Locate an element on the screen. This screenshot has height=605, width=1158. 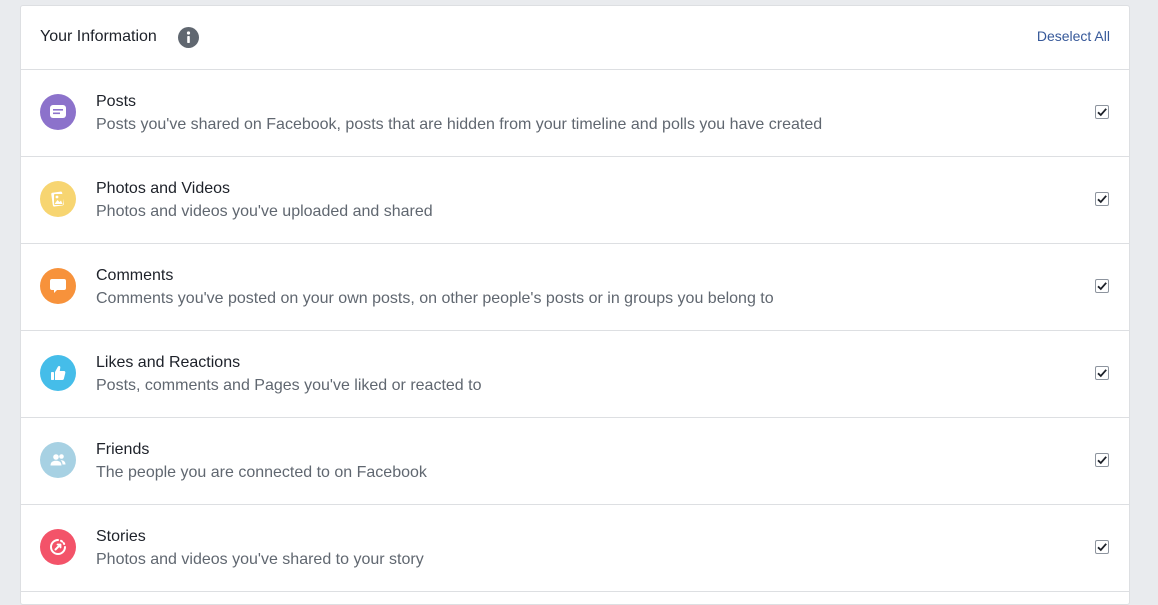
item-title: Comments is located at coordinates (135, 275).